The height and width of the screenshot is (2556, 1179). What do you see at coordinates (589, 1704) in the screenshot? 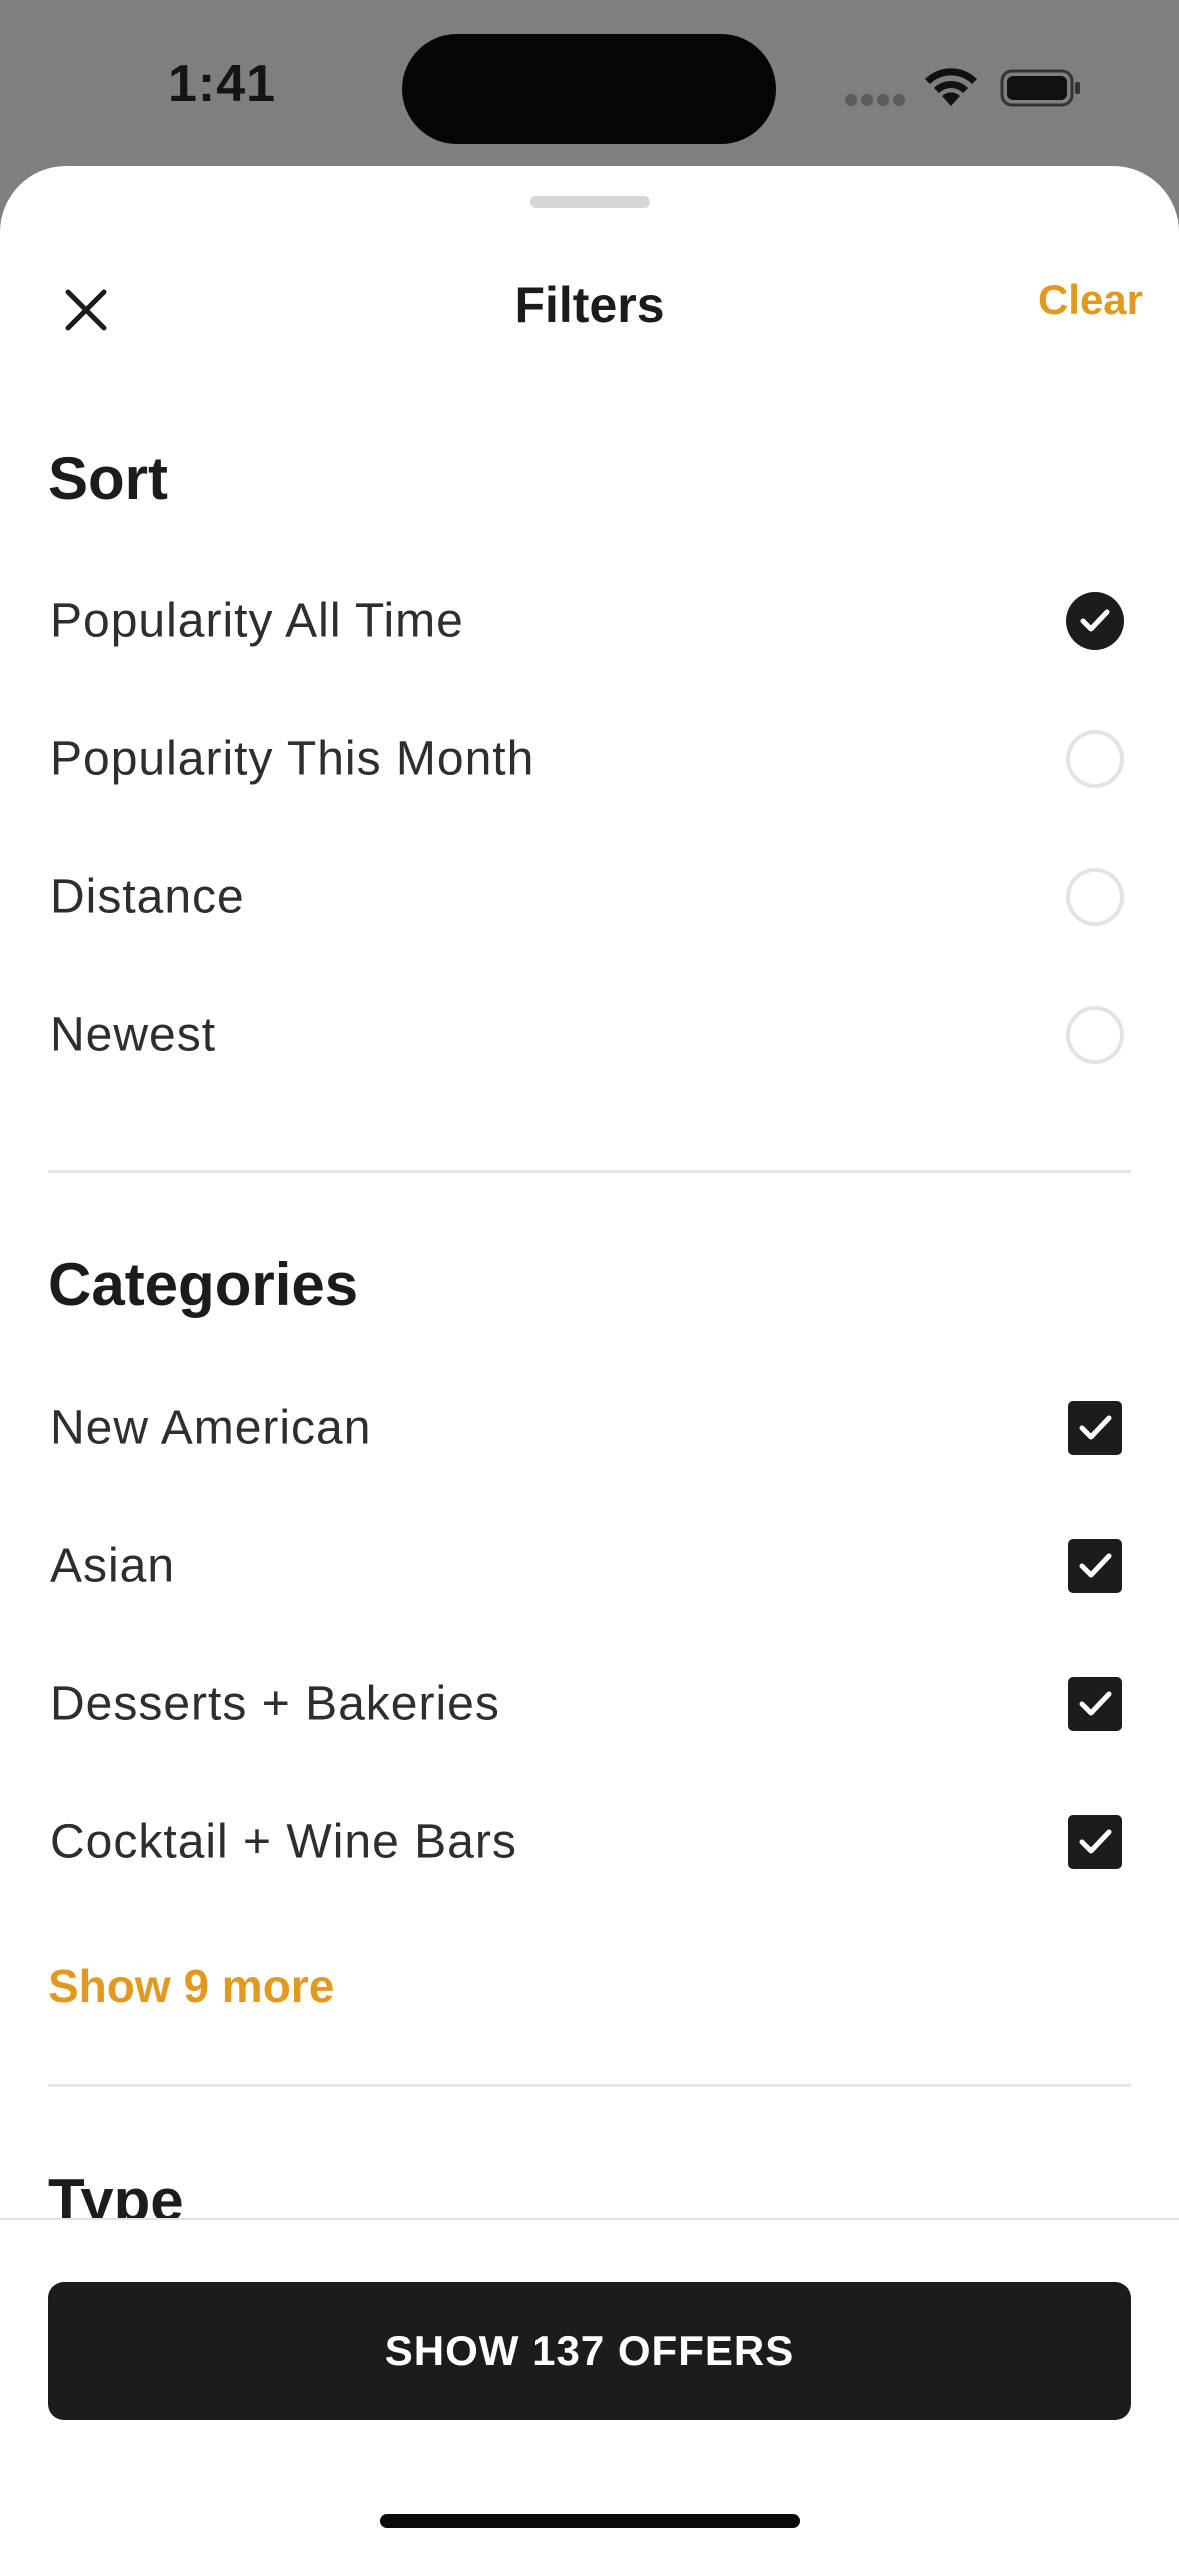
I see `category-item-desserts-bakeries: Desserts + Bakeries` at bounding box center [589, 1704].